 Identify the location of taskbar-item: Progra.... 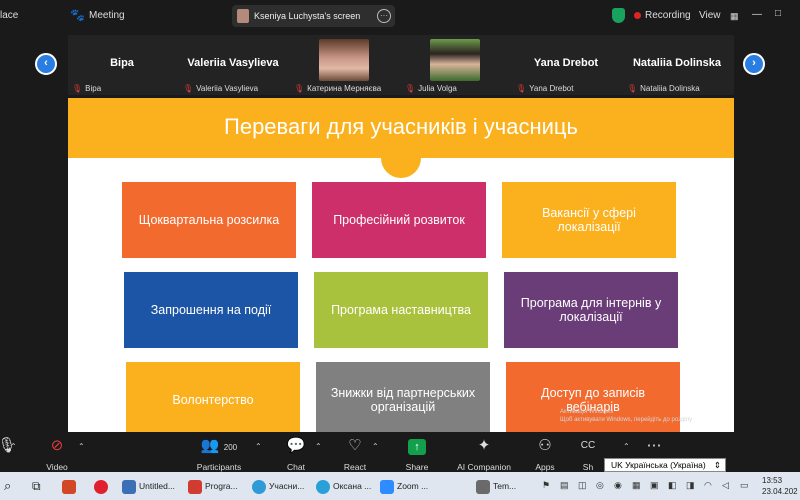
(213, 486).